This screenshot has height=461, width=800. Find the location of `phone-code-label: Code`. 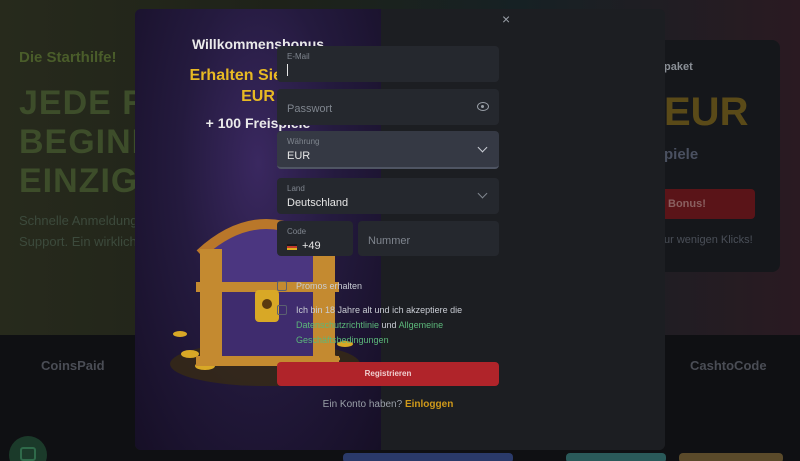

phone-code-label: Code is located at coordinates (297, 231).